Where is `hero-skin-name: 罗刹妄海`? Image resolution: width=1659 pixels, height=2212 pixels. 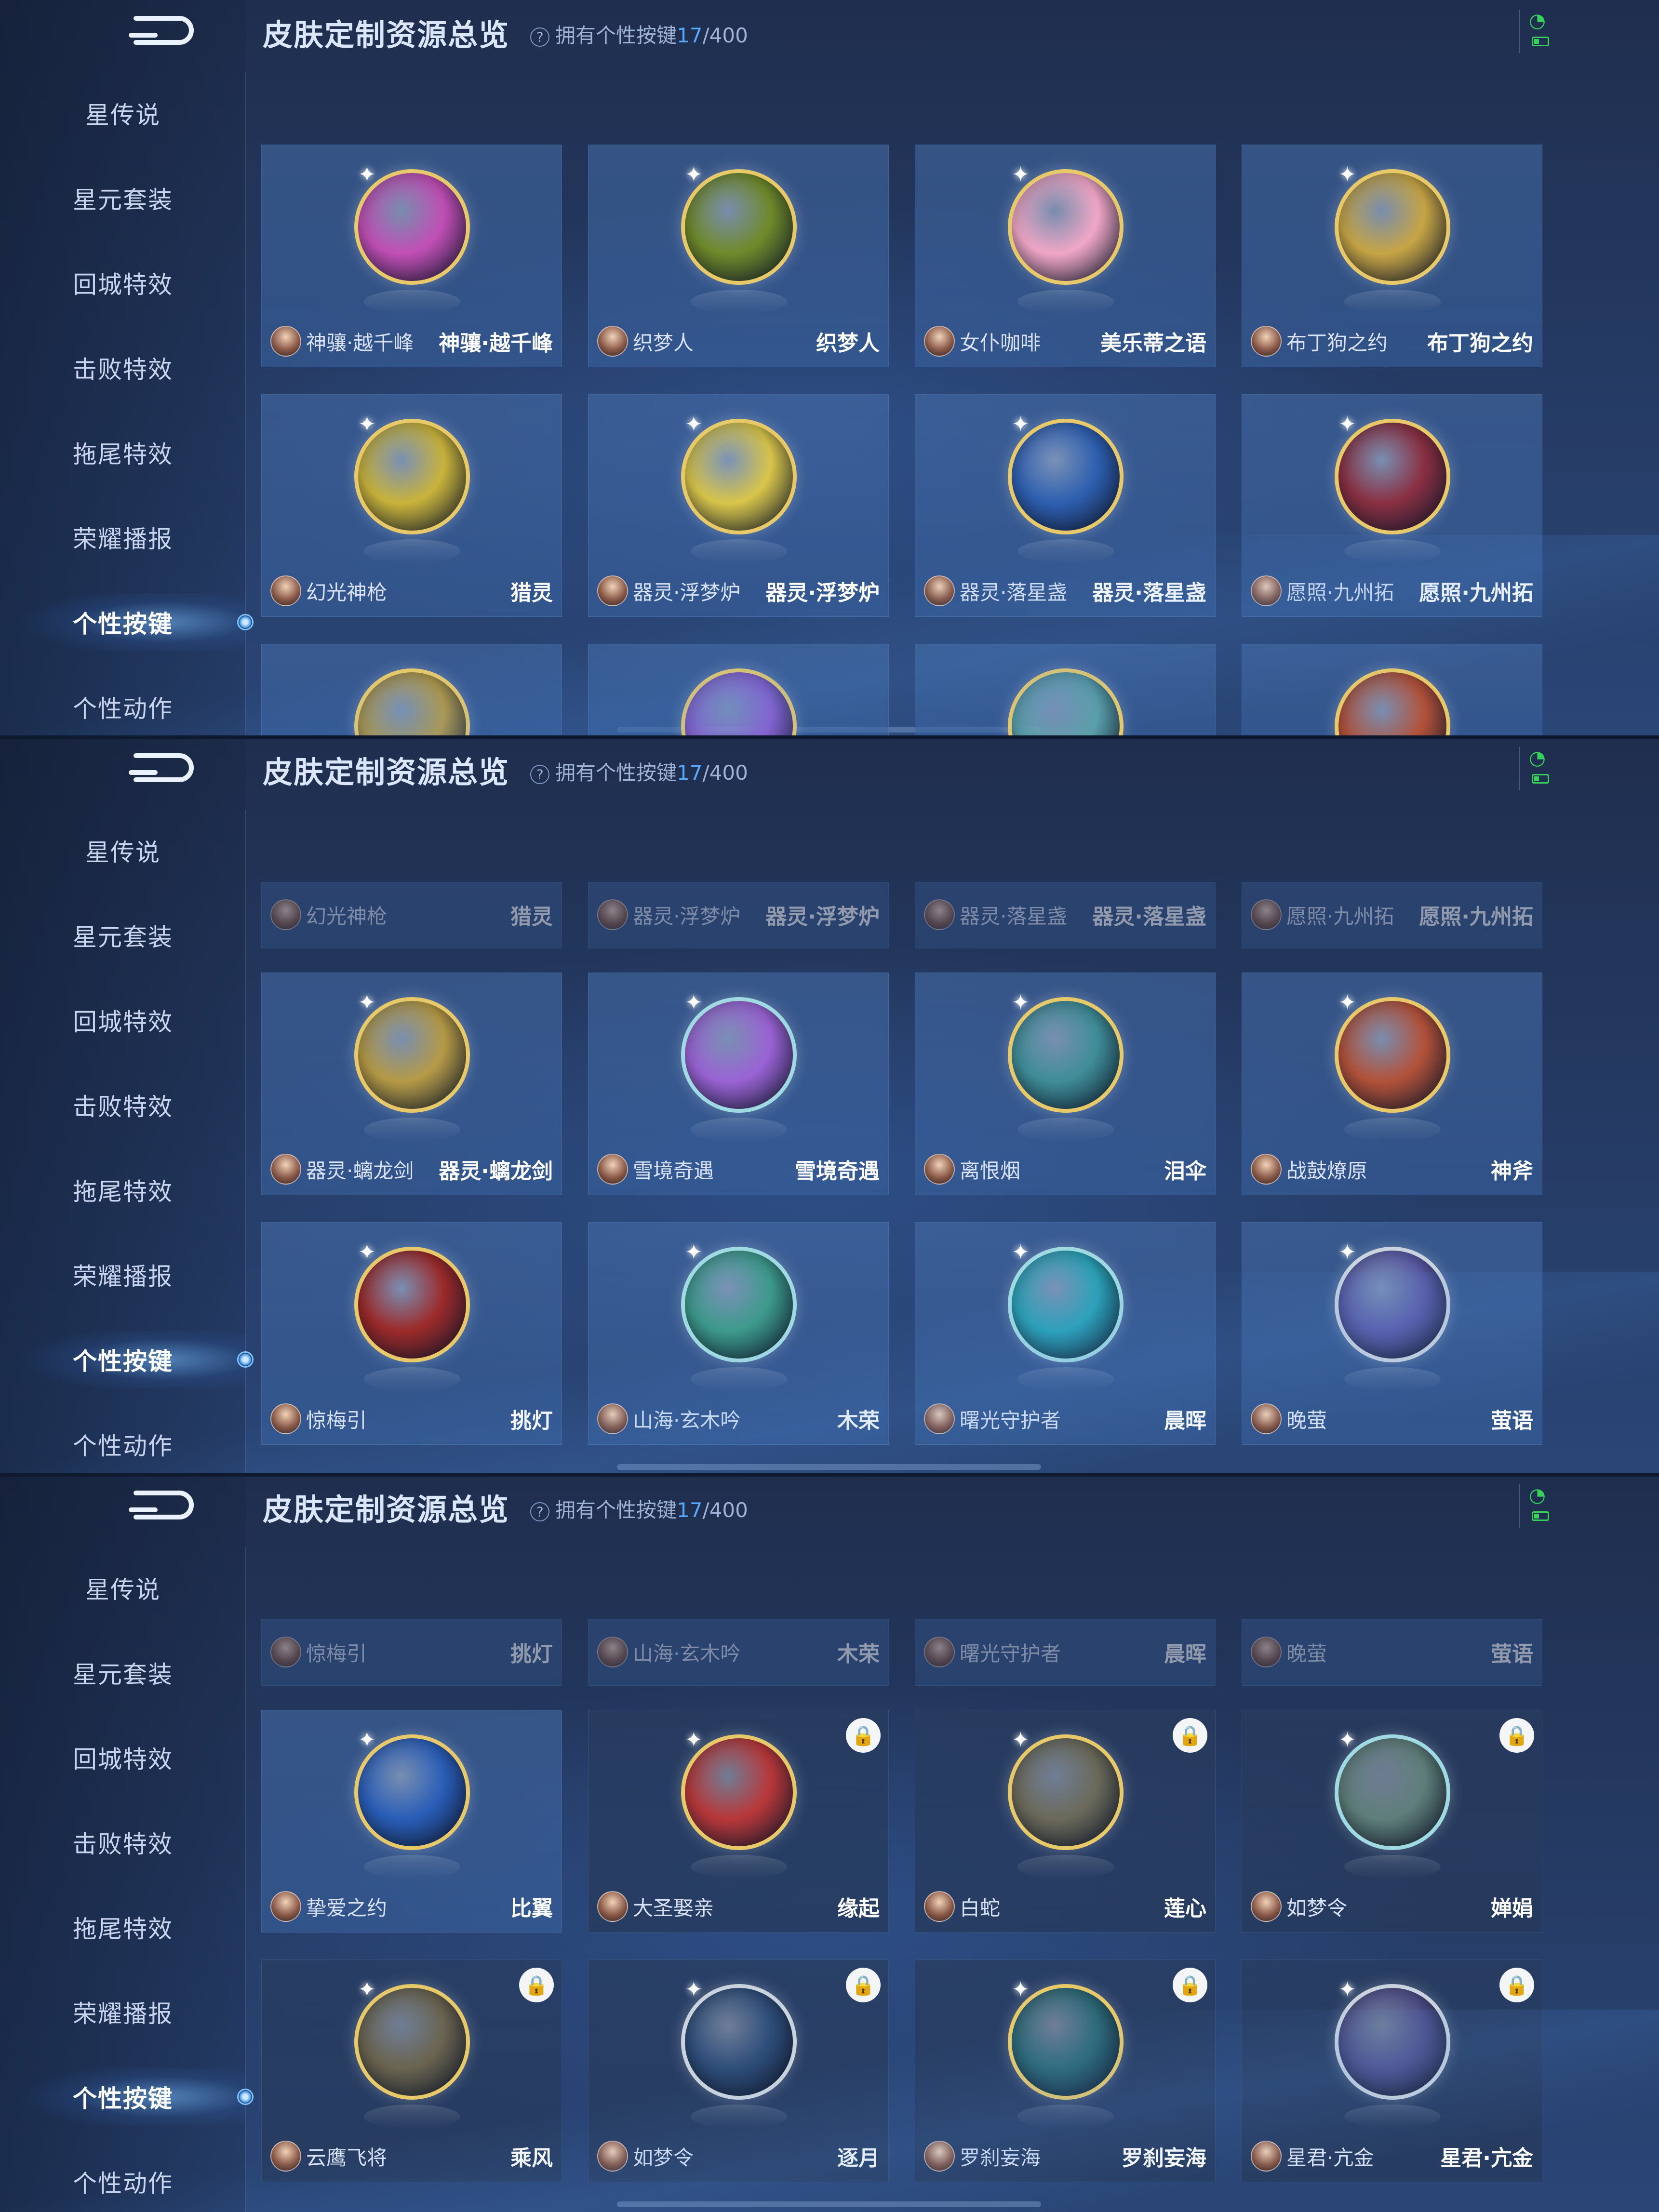 hero-skin-name: 罗刹妄海 is located at coordinates (1000, 2157).